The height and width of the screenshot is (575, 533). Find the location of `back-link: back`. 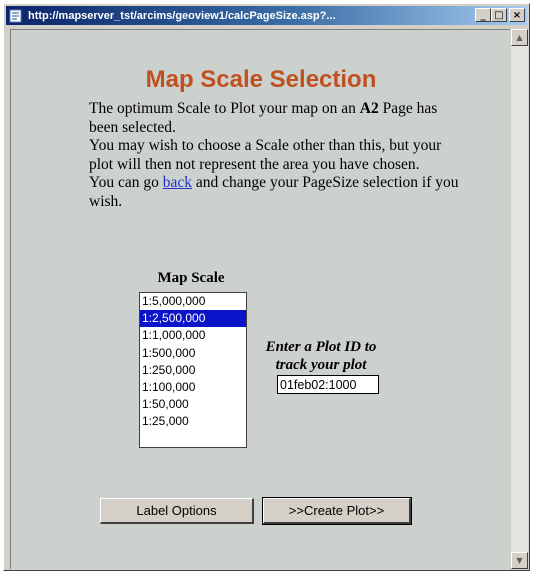

back-link: back is located at coordinates (177, 182).